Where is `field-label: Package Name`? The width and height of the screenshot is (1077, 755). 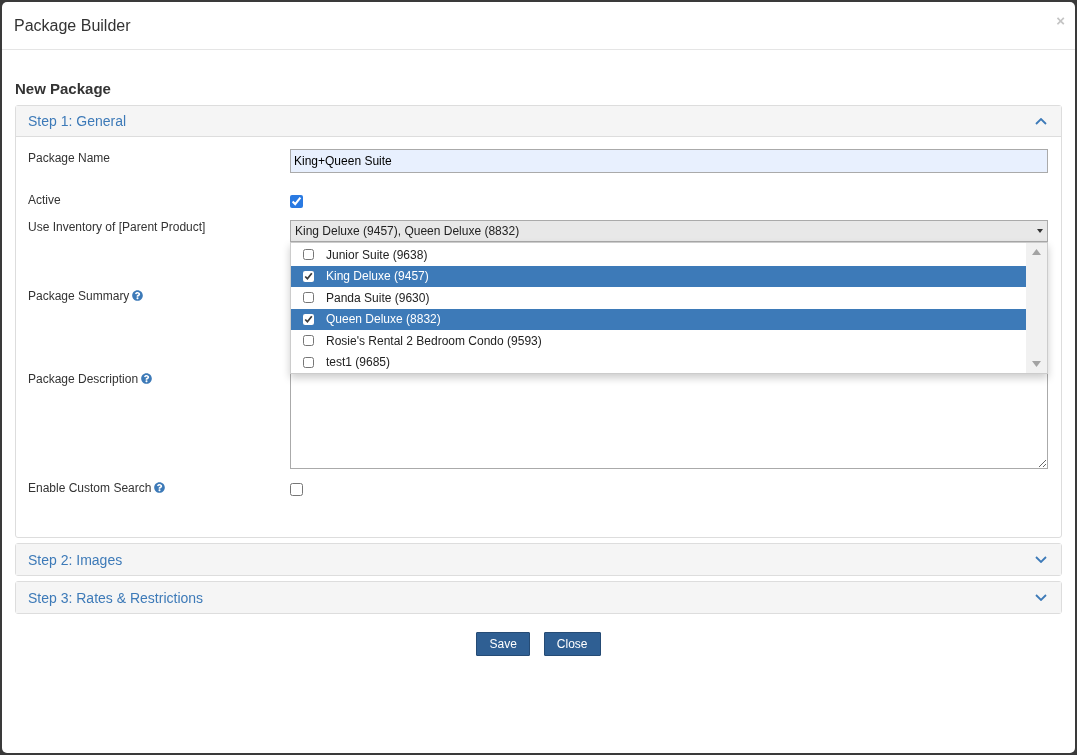 field-label: Package Name is located at coordinates (69, 158).